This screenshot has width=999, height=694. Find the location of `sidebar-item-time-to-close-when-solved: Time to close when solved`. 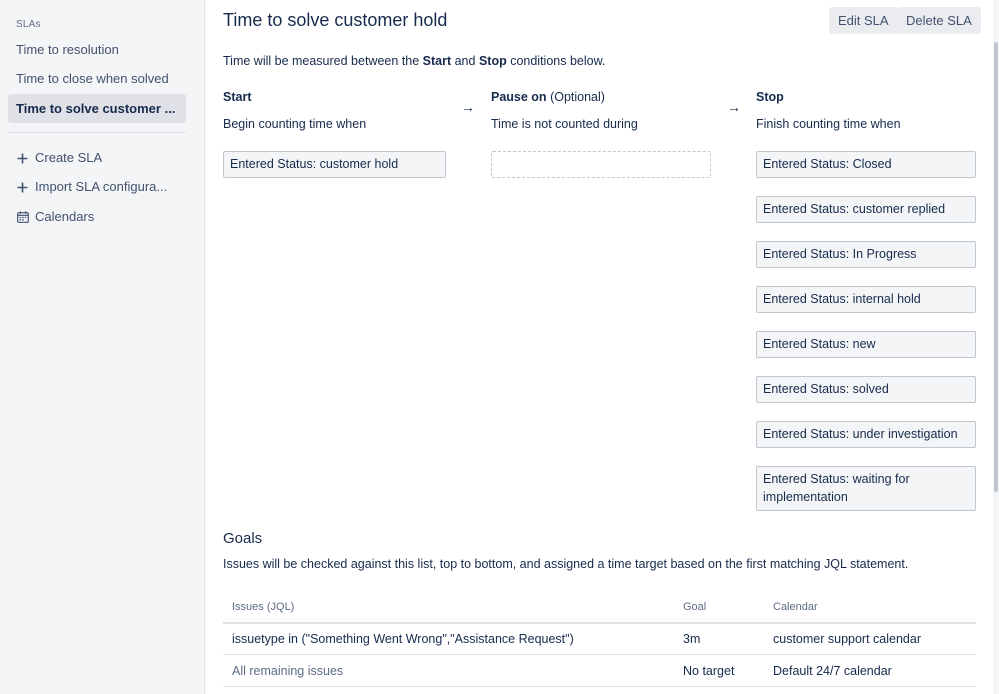

sidebar-item-time-to-close-when-solved: Time to close when solved is located at coordinates (97, 78).